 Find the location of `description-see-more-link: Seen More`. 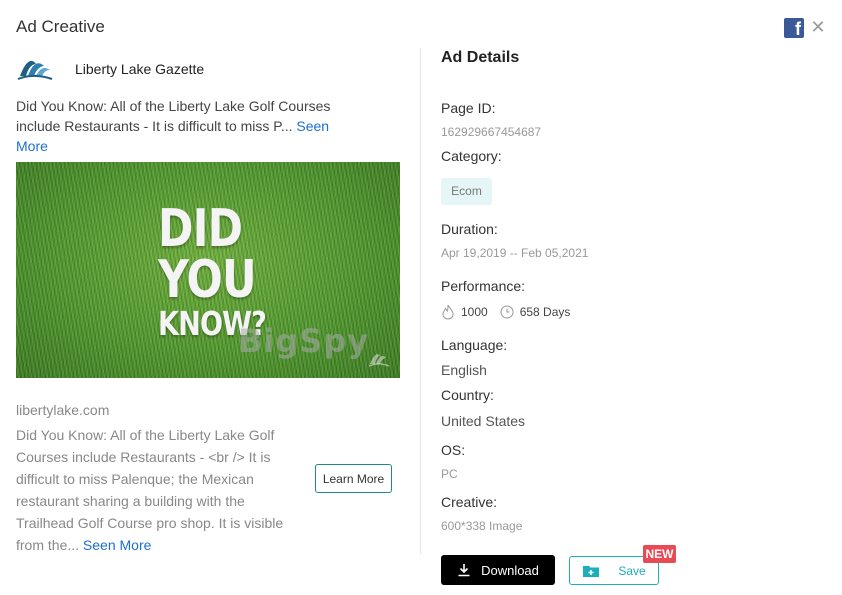

description-see-more-link: Seen More is located at coordinates (117, 545).